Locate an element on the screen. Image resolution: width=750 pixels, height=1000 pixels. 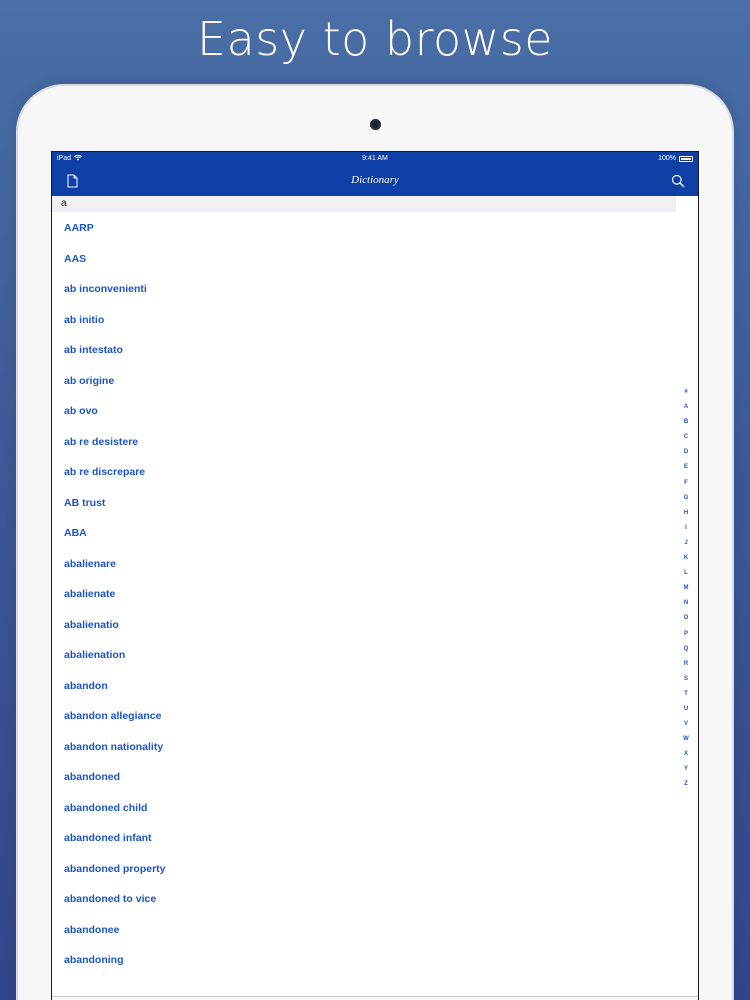
list-item: abandoned to vice is located at coordinates (364, 898).